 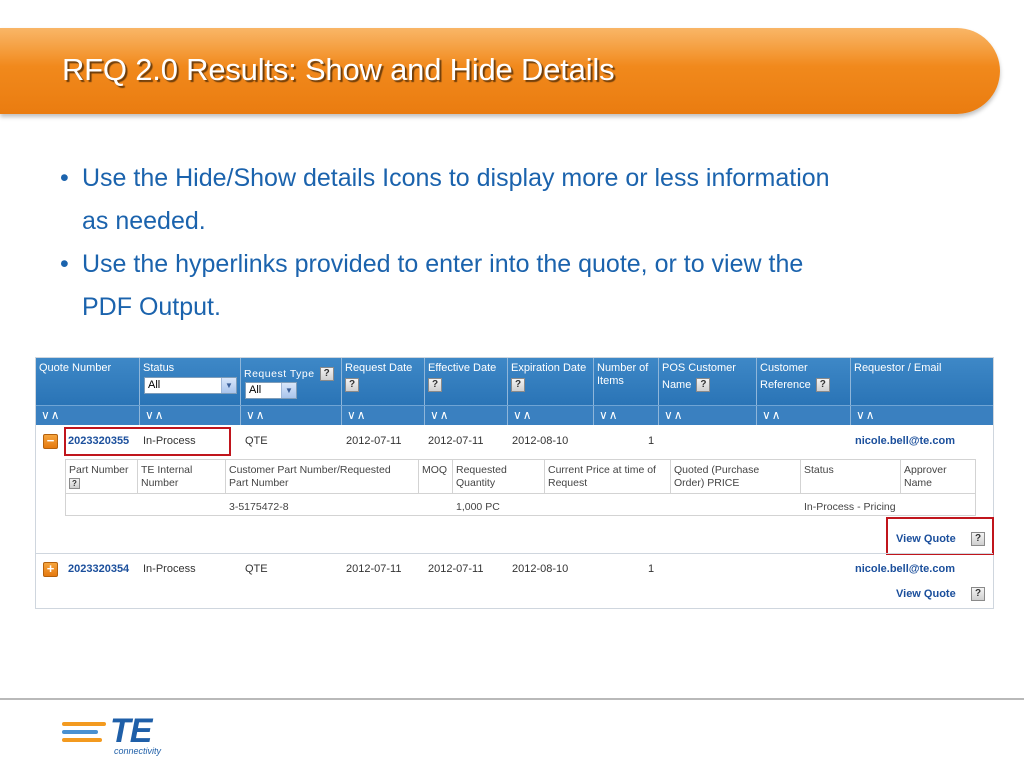 What do you see at coordinates (310, 470) in the screenshot?
I see `column-label: Customer Part Number/Requested` at bounding box center [310, 470].